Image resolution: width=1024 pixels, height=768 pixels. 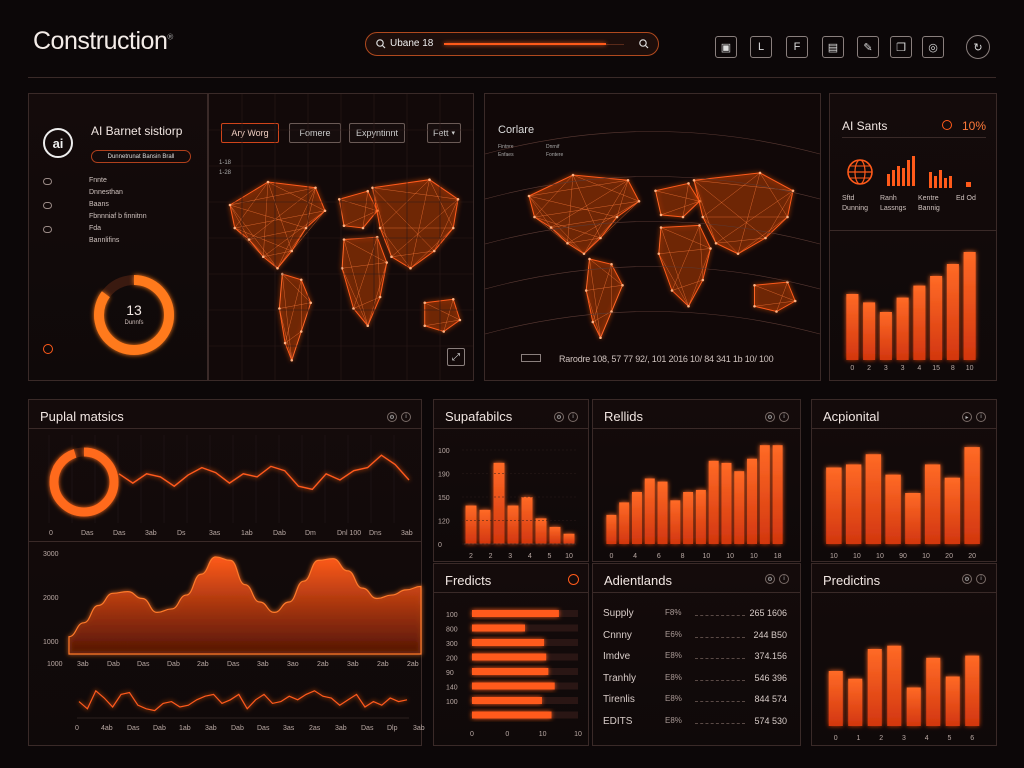 I want to click on table-cell-name: Supply, so click(x=618, y=613).